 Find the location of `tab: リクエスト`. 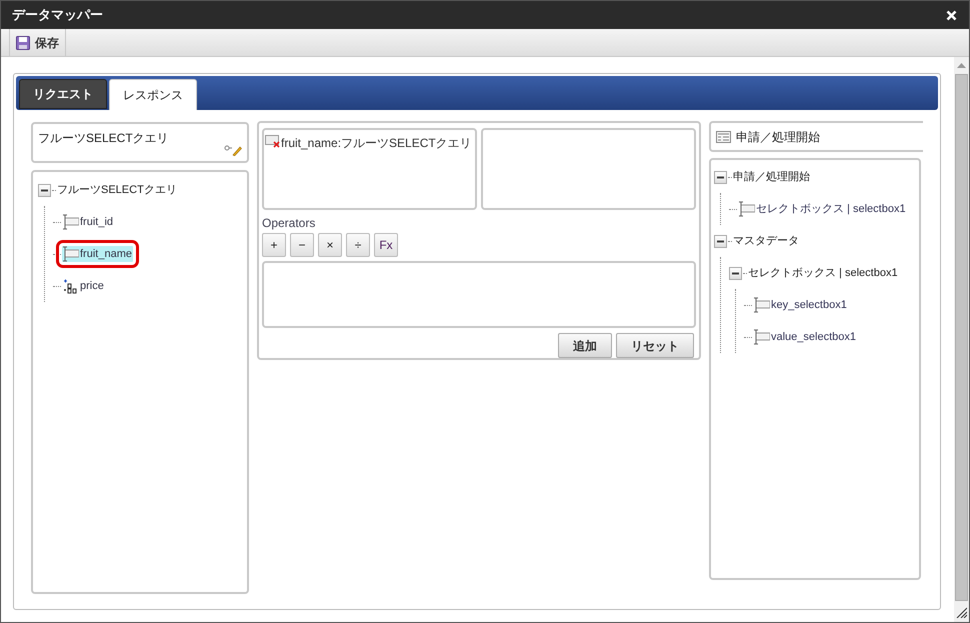

tab: リクエスト is located at coordinates (63, 94).